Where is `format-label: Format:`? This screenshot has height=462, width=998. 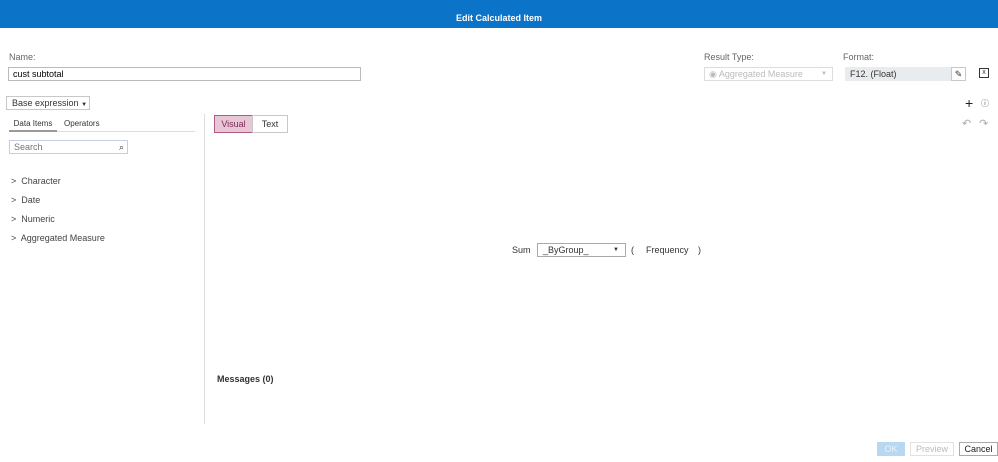 format-label: Format: is located at coordinates (859, 57).